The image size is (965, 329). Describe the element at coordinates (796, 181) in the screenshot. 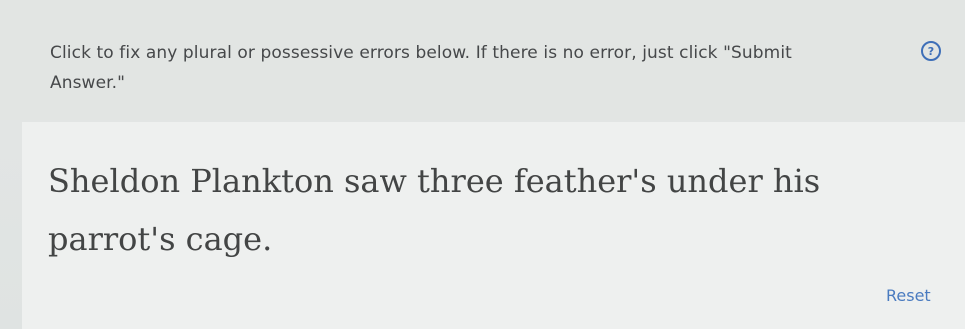

I see `word-his: his` at that location.